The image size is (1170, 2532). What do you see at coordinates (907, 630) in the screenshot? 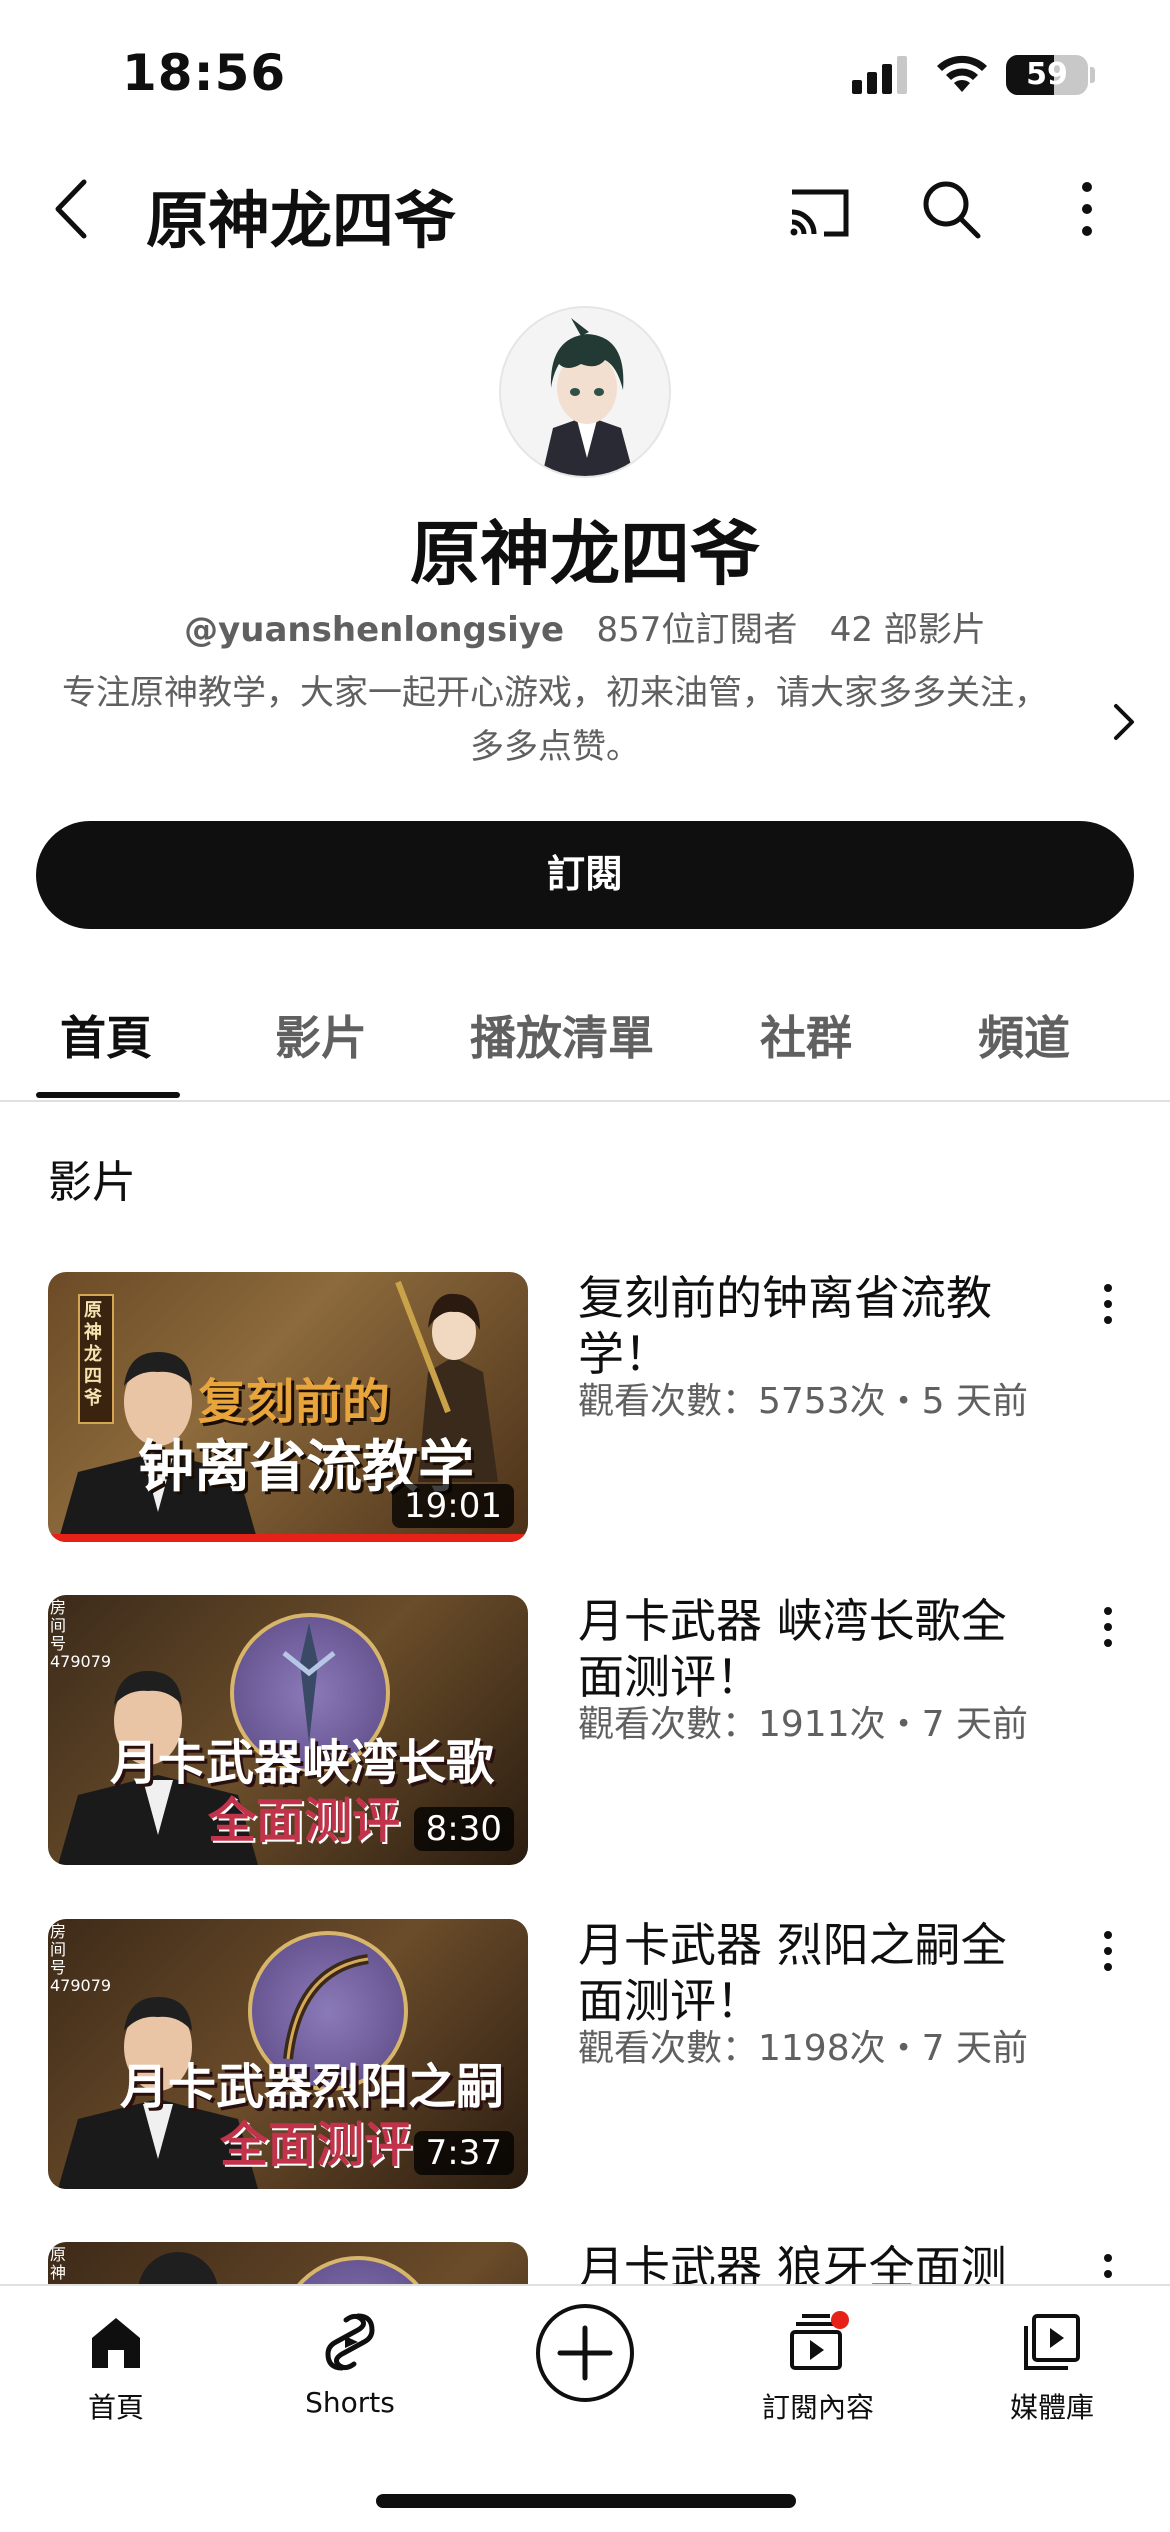
I see `video-count: 42 部影片` at bounding box center [907, 630].